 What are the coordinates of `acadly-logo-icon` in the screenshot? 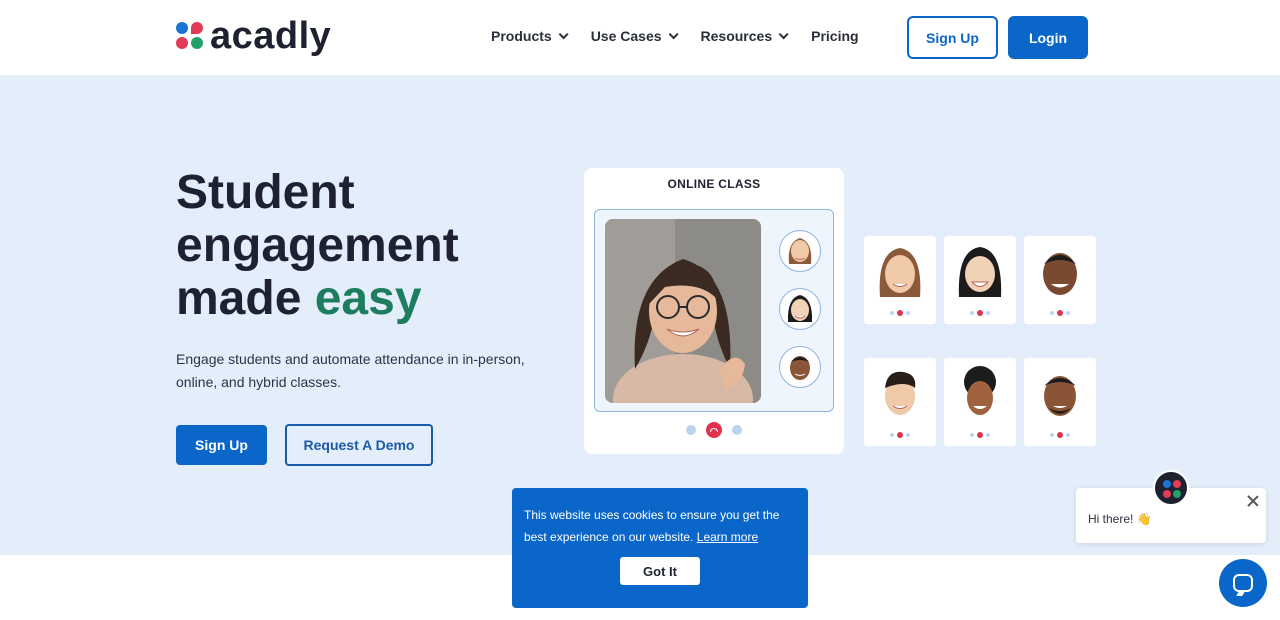 It's located at (190, 36).